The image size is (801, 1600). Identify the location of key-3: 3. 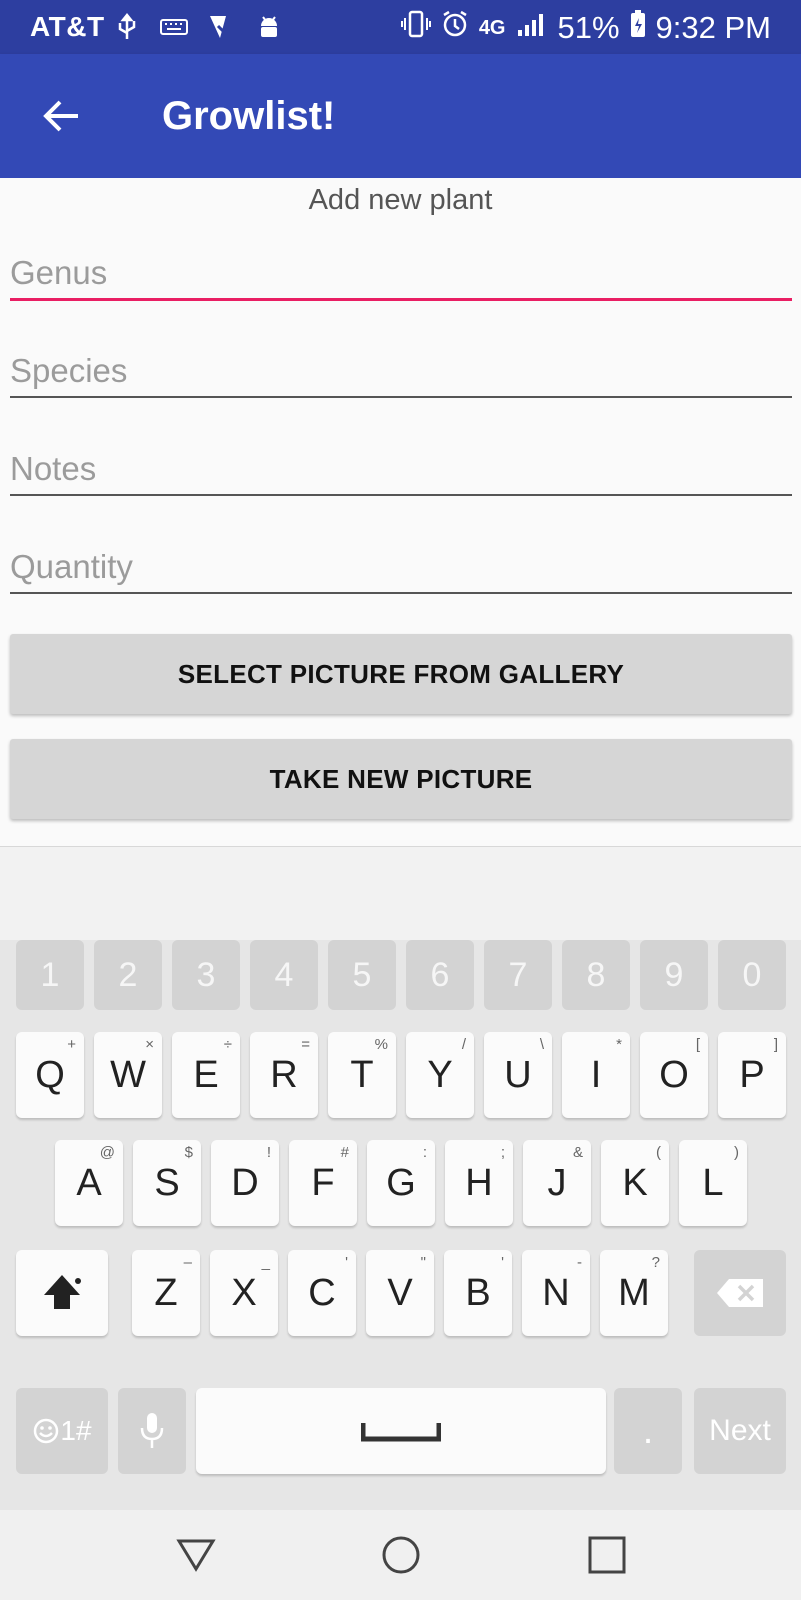
(206, 975).